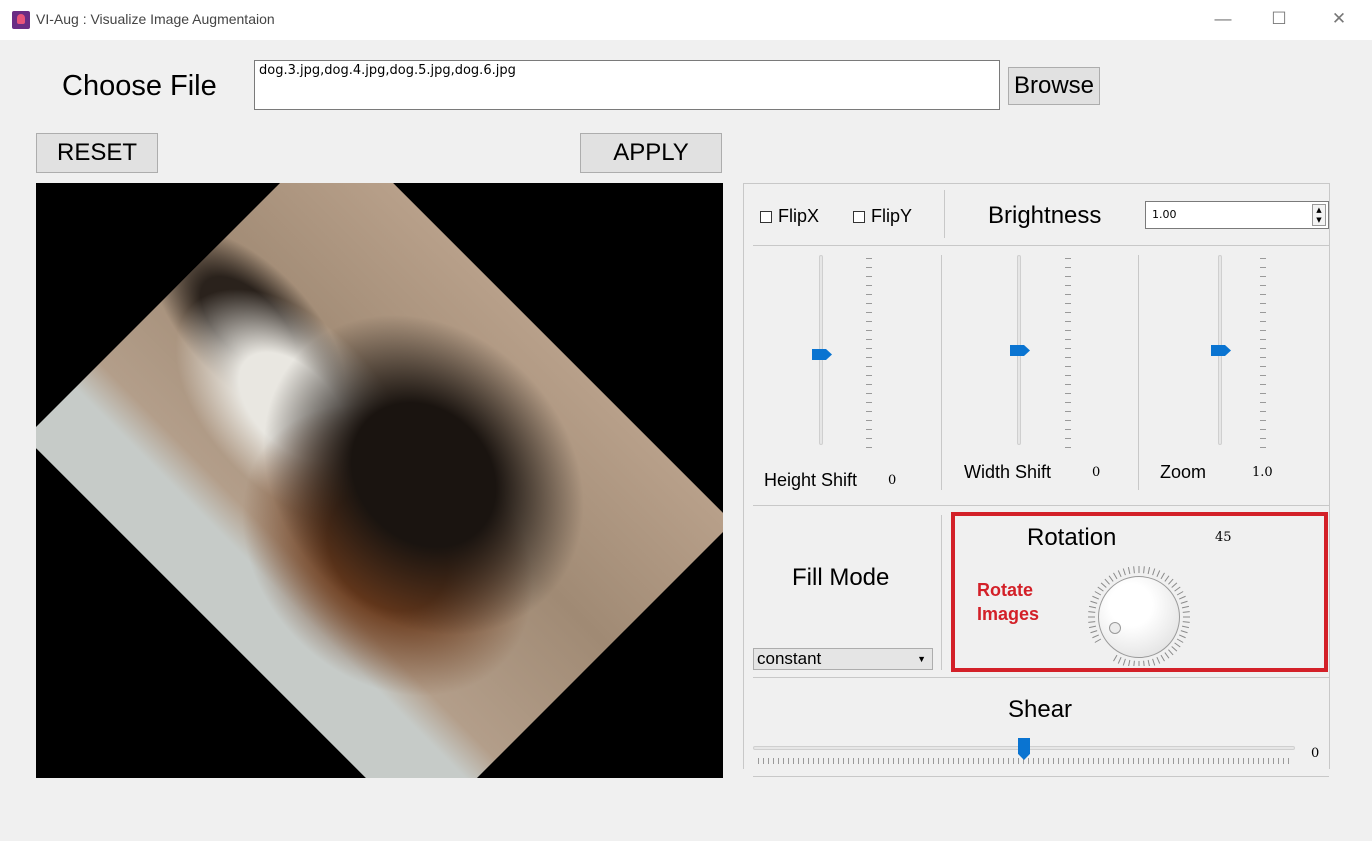 This screenshot has height=841, width=1372. What do you see at coordinates (892, 480) in the screenshot?
I see `height-shift-value: 0` at bounding box center [892, 480].